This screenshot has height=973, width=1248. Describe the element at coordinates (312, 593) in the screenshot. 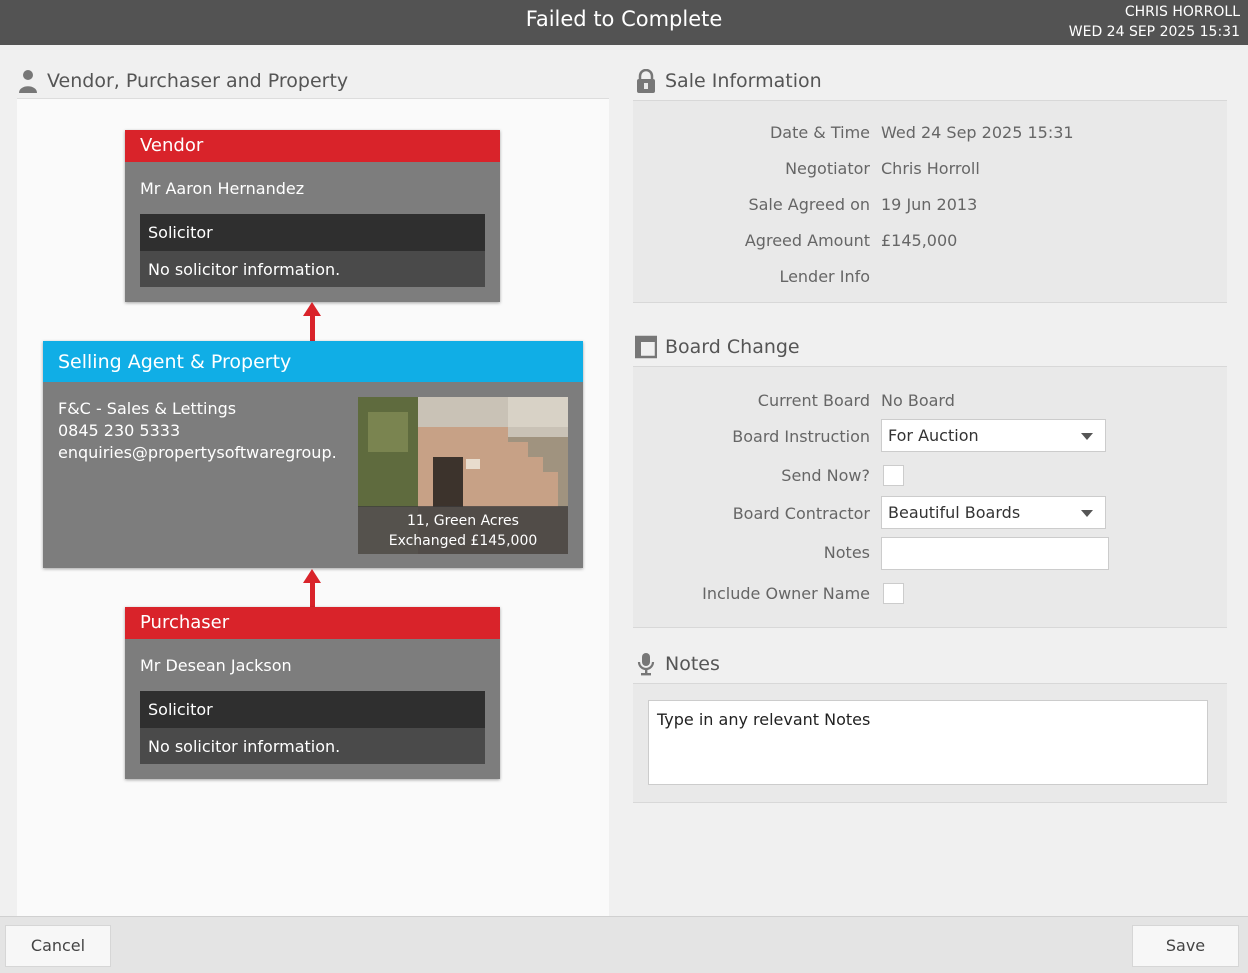

I see `purchaser-connector-line` at that location.